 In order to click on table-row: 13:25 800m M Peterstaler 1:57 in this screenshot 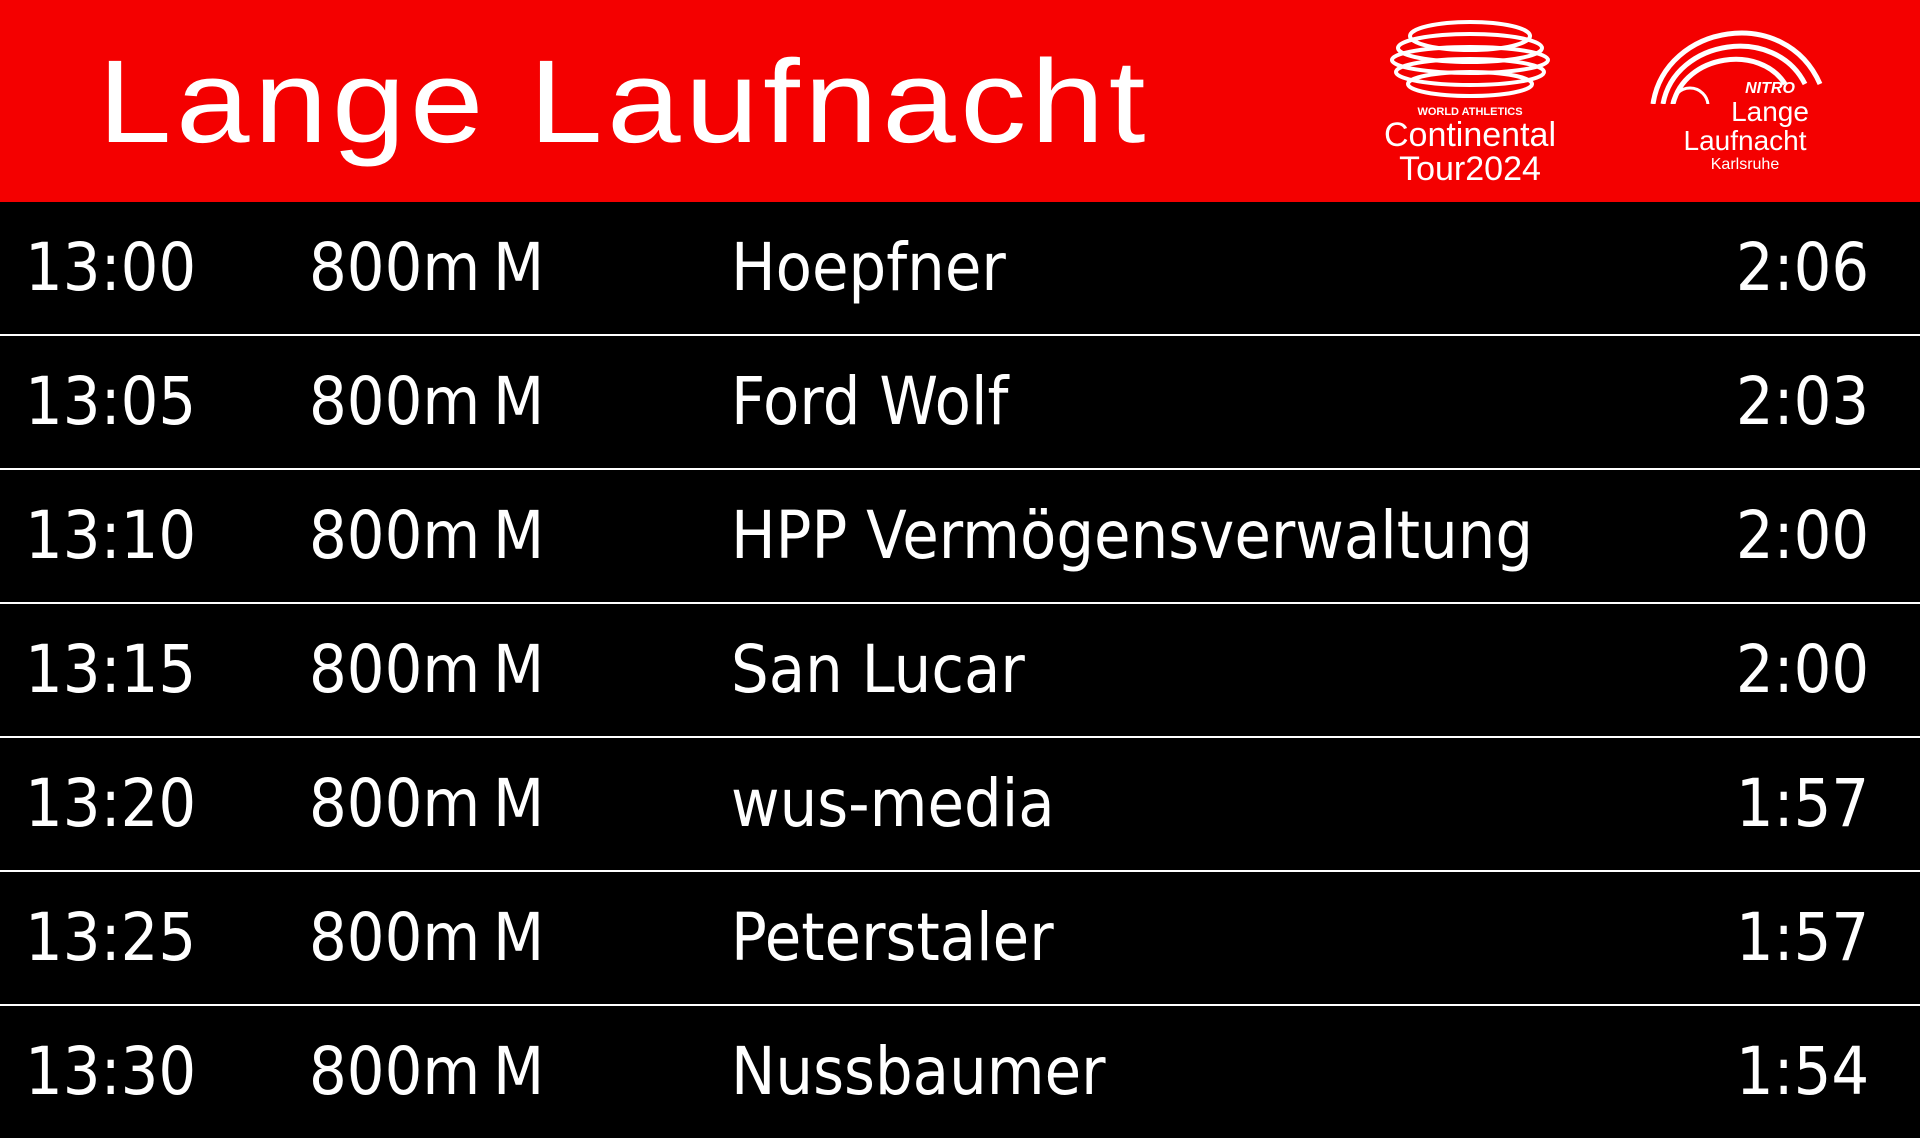, I will do `click(960, 939)`.